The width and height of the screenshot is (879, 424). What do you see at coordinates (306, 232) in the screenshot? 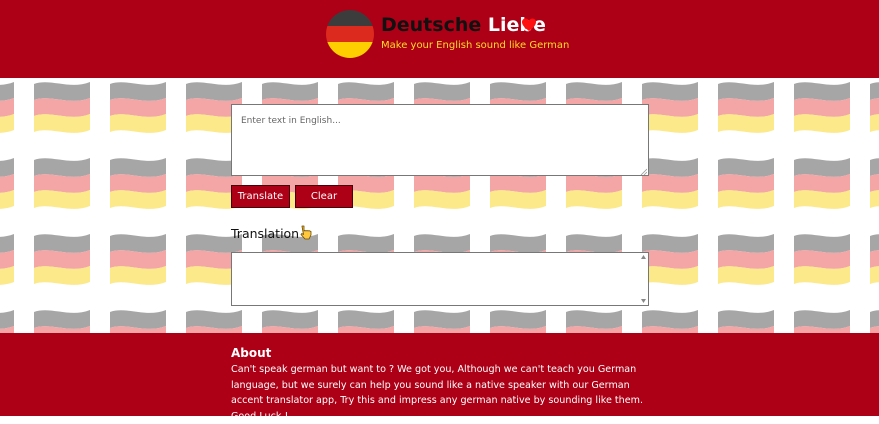
I see `pointing-down-hand-icon` at bounding box center [306, 232].